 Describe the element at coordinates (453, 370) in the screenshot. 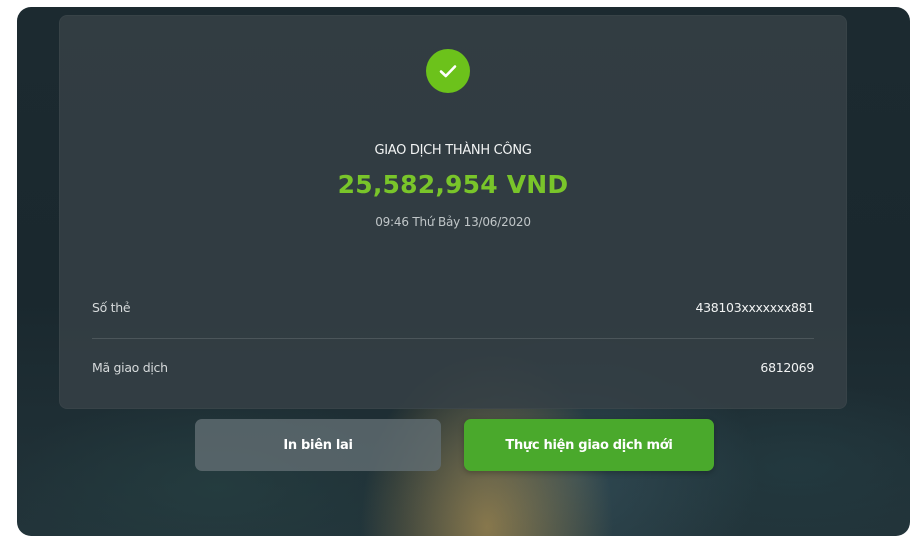

I see `detail-row-transaction-id: Mã giao dịch 6812069` at that location.